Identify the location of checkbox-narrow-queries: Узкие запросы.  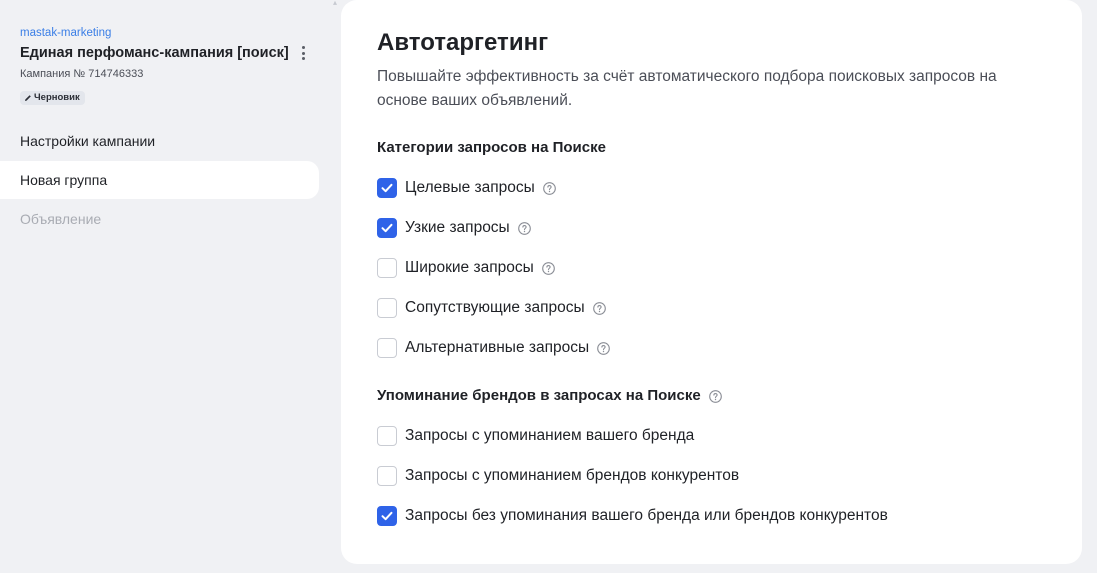
(454, 228).